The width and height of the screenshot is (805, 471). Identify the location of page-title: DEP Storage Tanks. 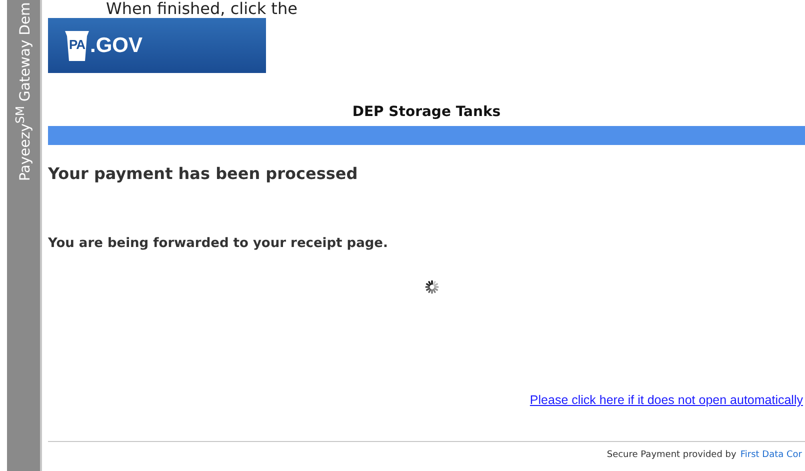
(426, 112).